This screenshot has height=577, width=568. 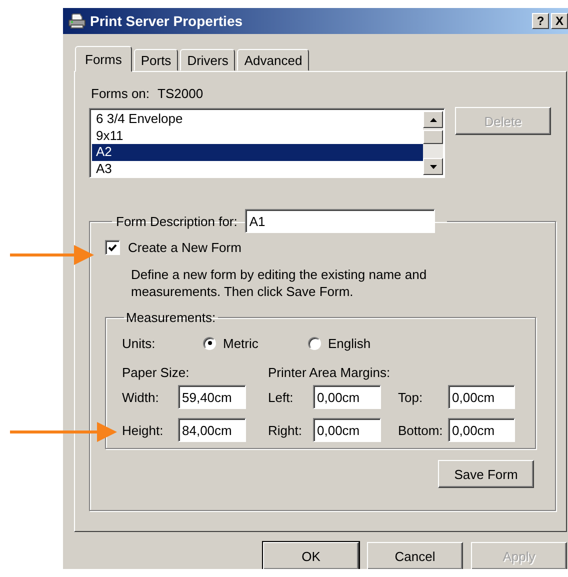 I want to click on scroll-up-button, so click(x=433, y=119).